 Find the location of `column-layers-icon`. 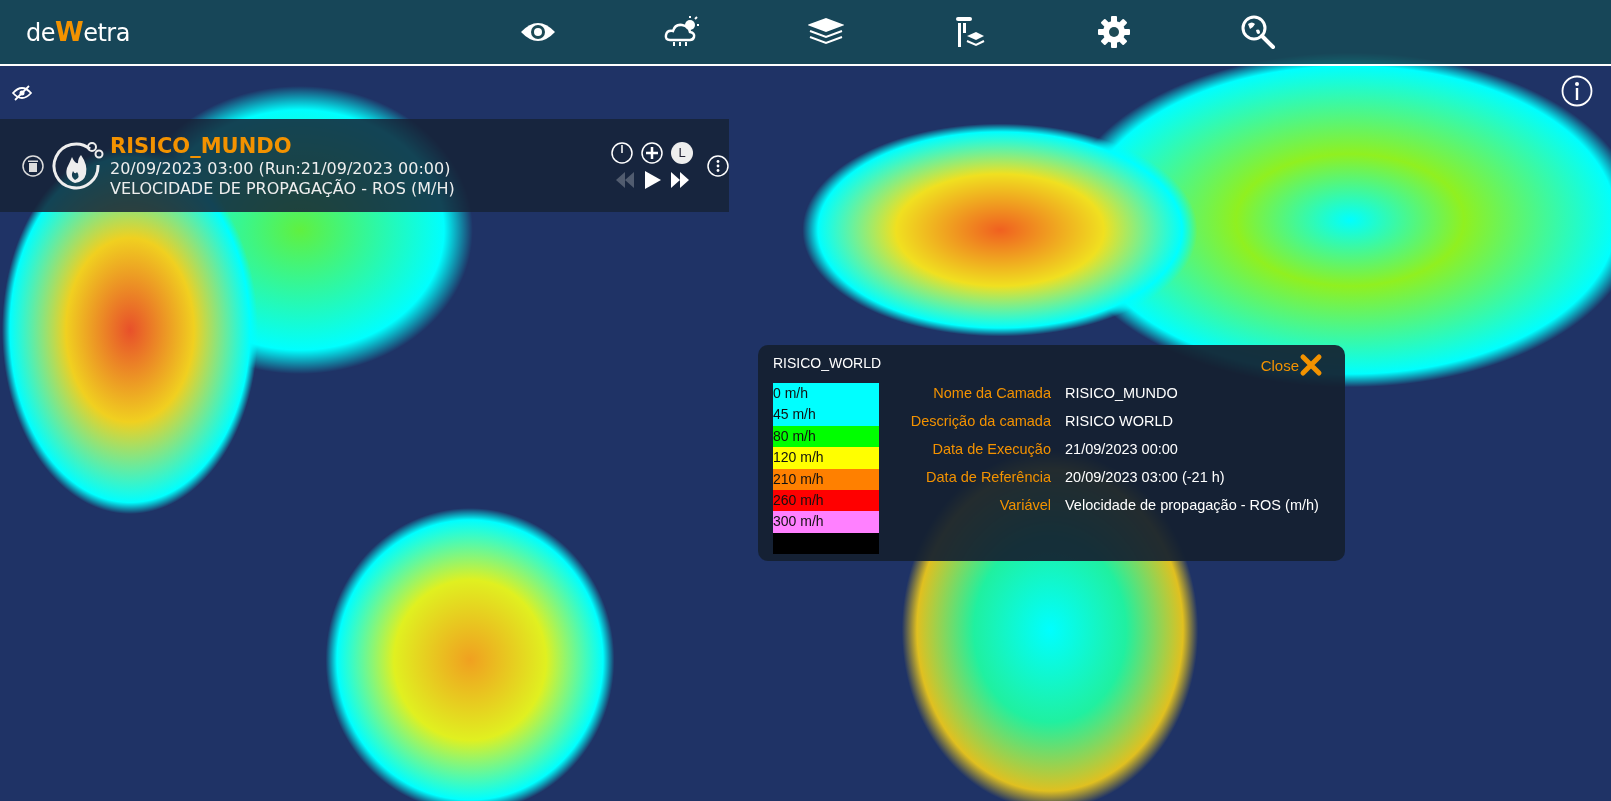

column-layers-icon is located at coordinates (970, 32).